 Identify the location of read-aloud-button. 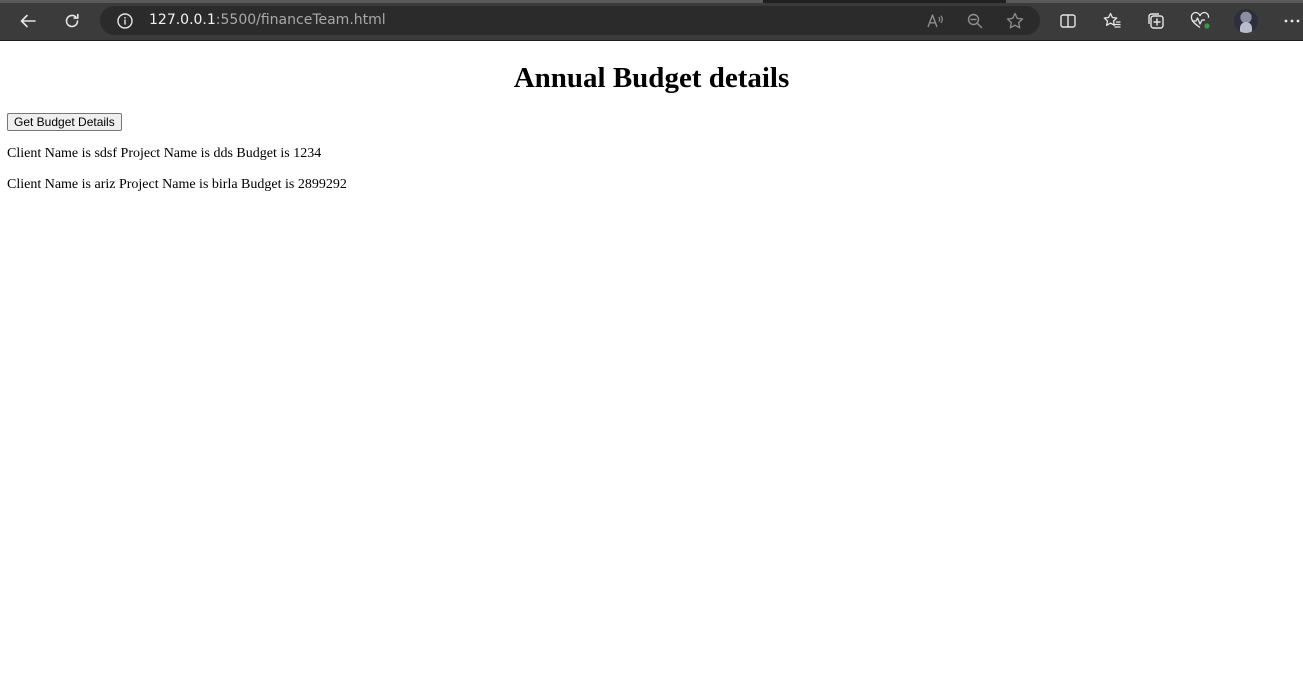
(935, 21).